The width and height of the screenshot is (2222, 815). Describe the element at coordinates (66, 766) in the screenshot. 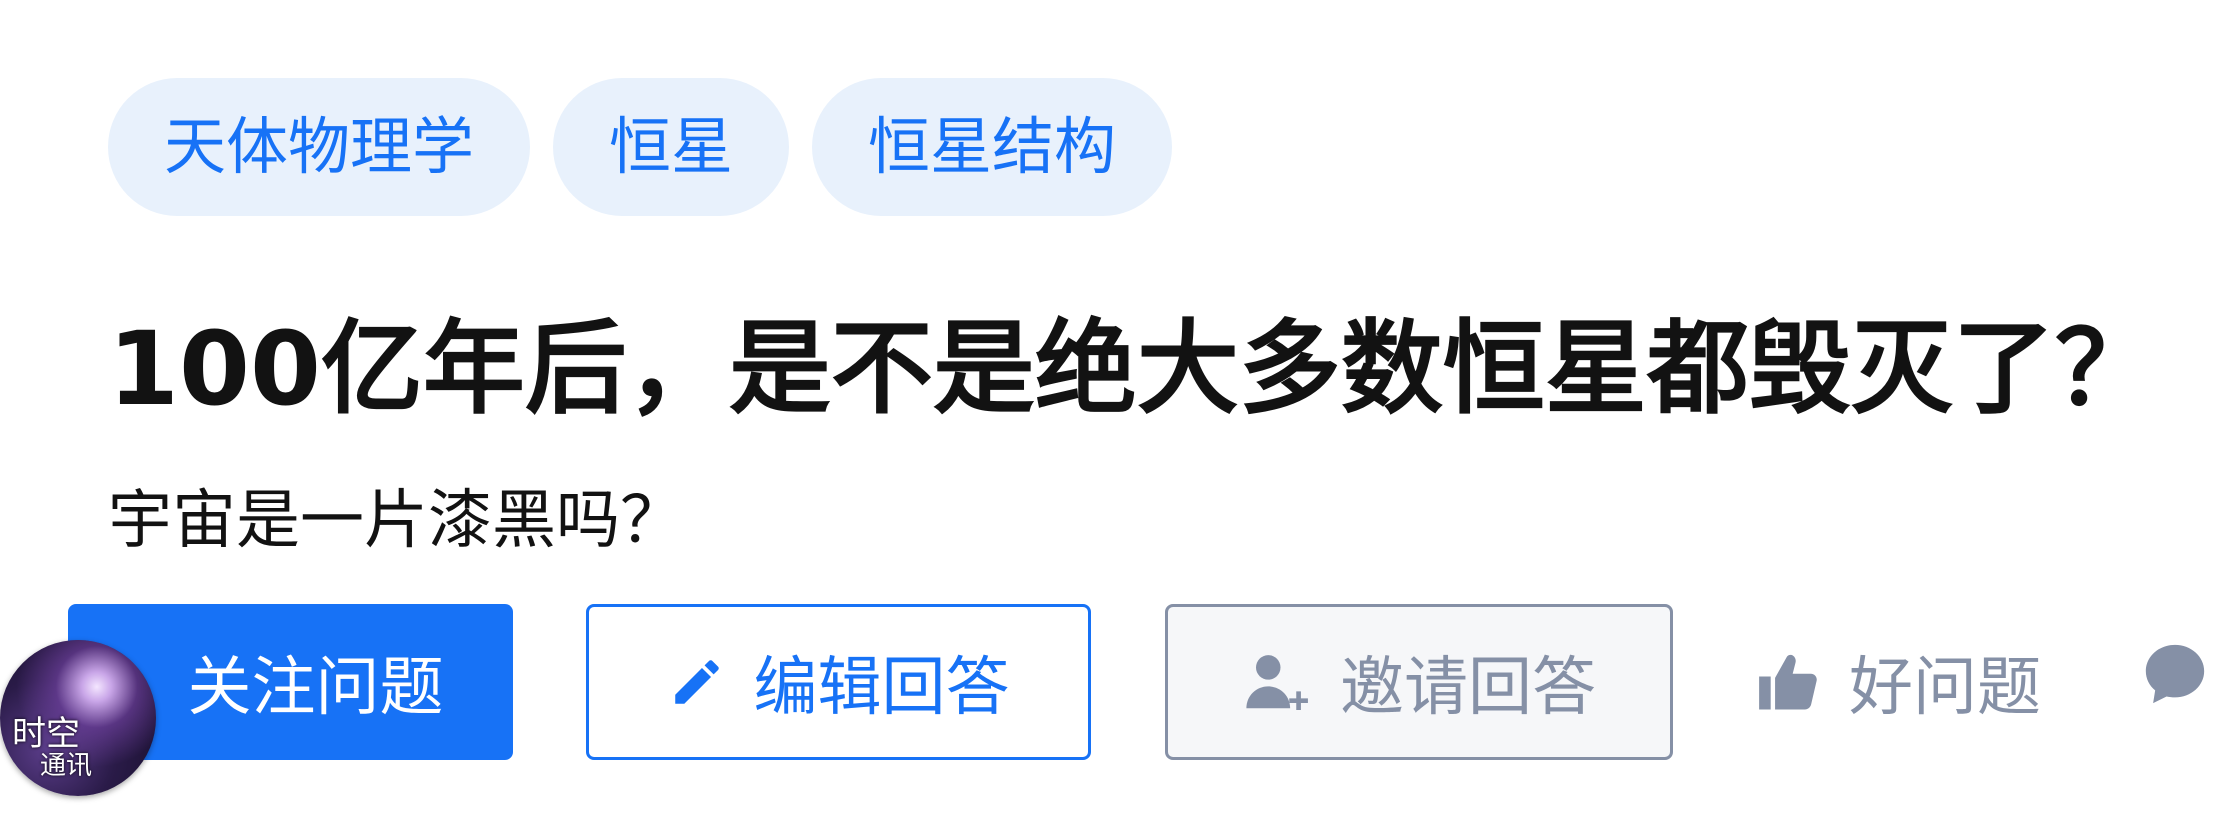

I see `avatar-logo-subtext: 通讯` at that location.